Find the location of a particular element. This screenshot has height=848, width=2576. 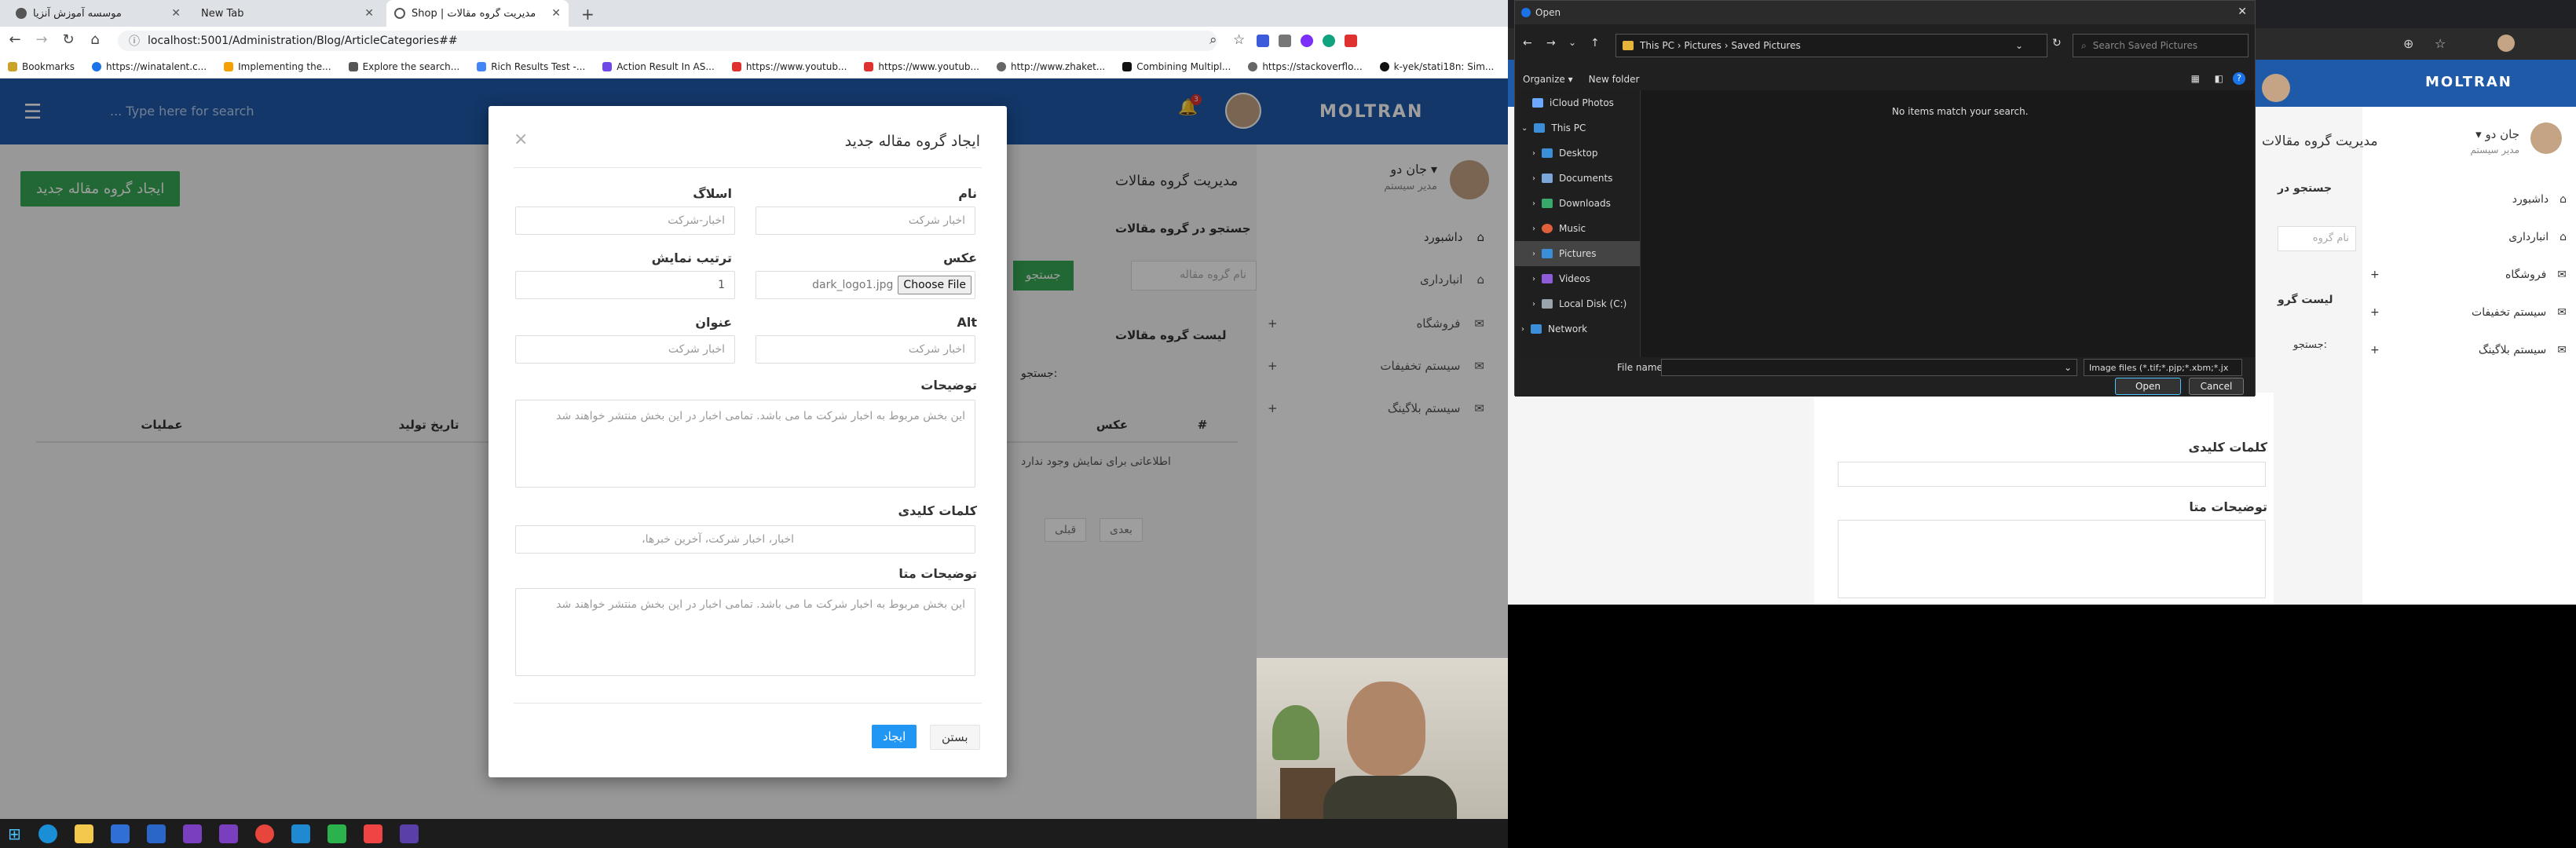

search-saved-pictures-input: ⌕ Search Saved Pictures is located at coordinates (2161, 46).